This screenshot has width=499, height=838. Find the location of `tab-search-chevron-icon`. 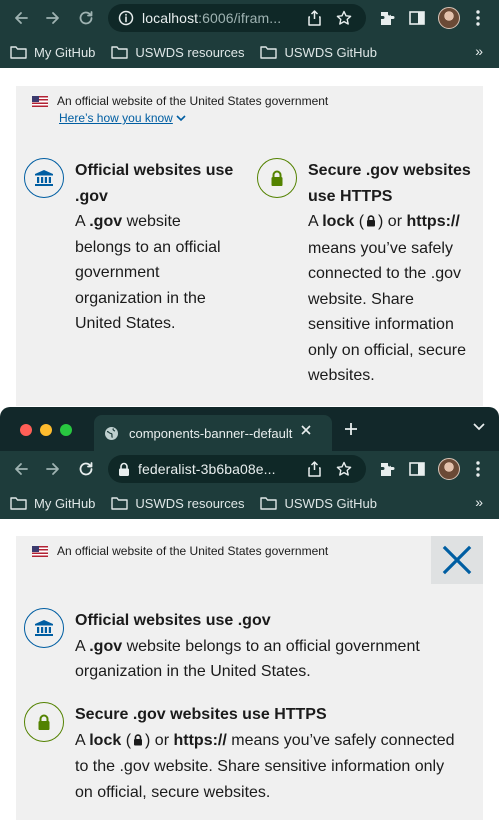

tab-search-chevron-icon is located at coordinates (479, 427).